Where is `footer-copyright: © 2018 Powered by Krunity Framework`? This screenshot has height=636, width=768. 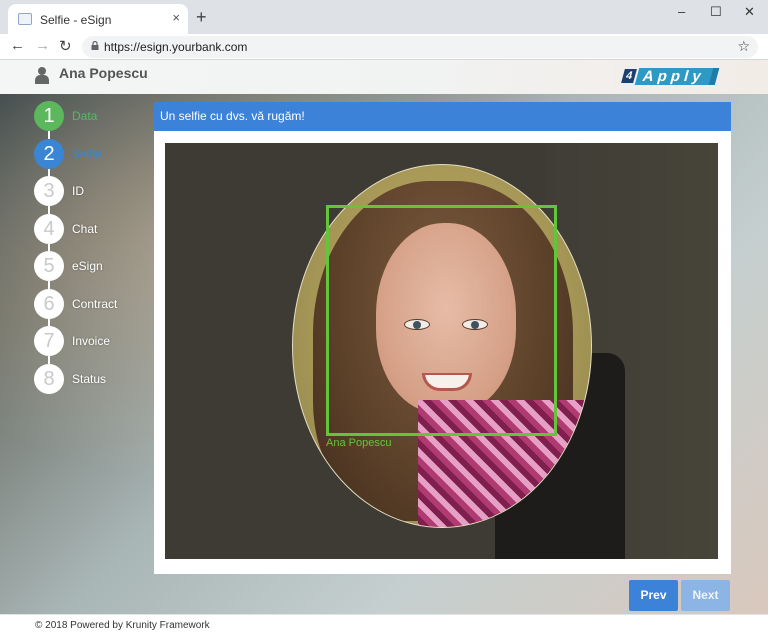
footer-copyright: © 2018 Powered by Krunity Framework is located at coordinates (122, 625).